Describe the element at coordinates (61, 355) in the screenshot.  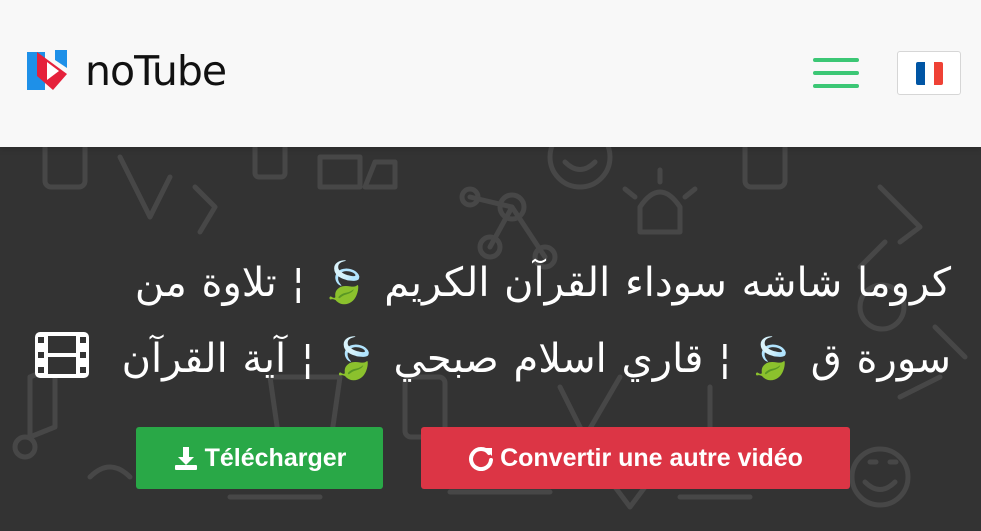
I see `film-icon` at that location.